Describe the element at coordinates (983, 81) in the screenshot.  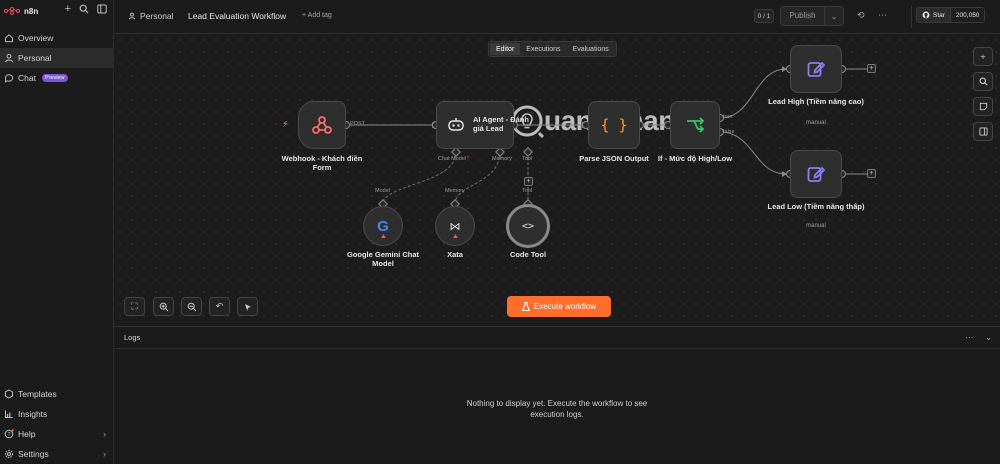
I see `search-nodes-button` at that location.